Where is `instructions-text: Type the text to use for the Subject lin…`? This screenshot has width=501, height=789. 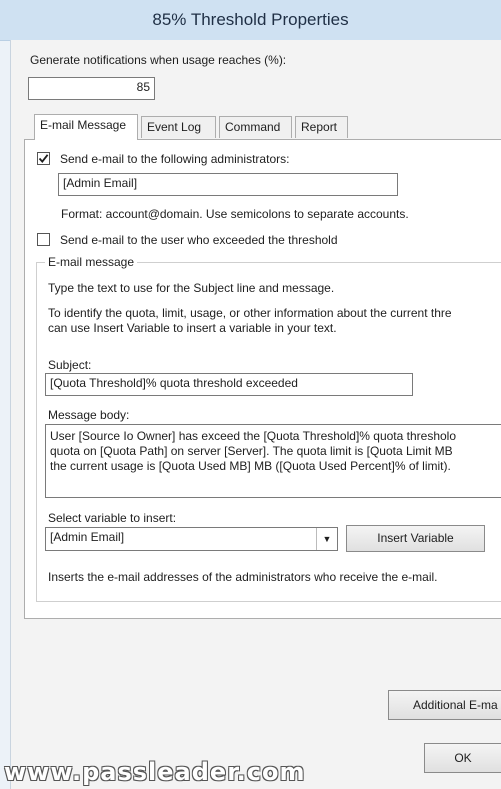 instructions-text: Type the text to use for the Subject lin… is located at coordinates (191, 288).